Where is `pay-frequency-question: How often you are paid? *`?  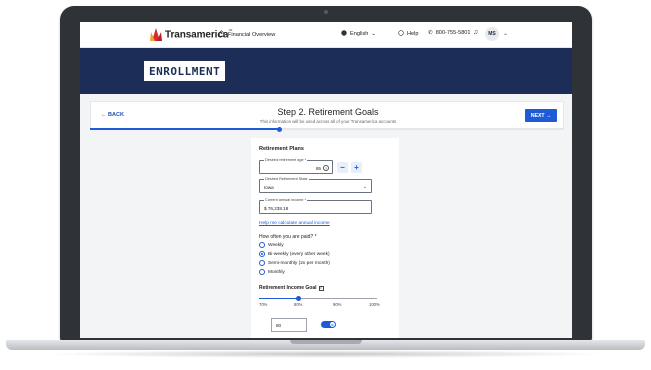 pay-frequency-question: How often you are paid? * is located at coordinates (288, 237).